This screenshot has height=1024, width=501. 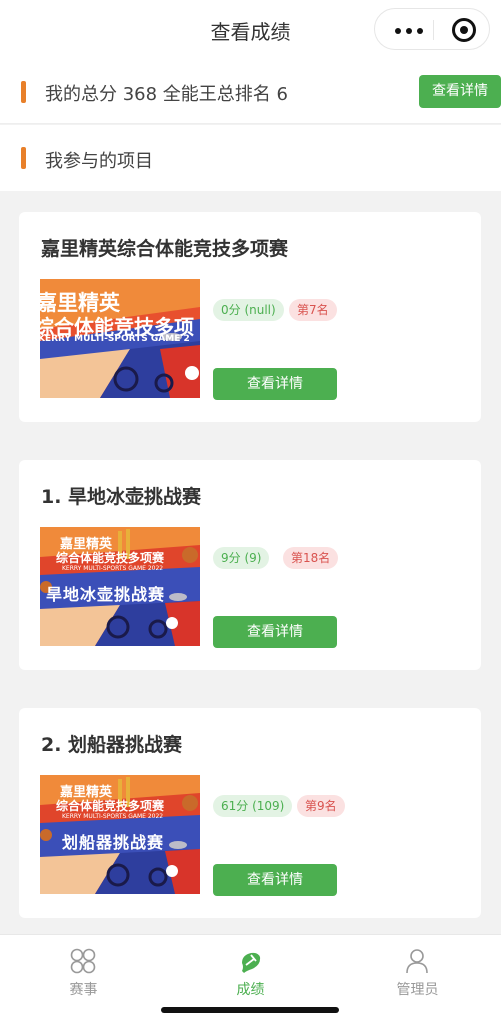 I want to click on tab-admin: 管理员, so click(x=417, y=970).